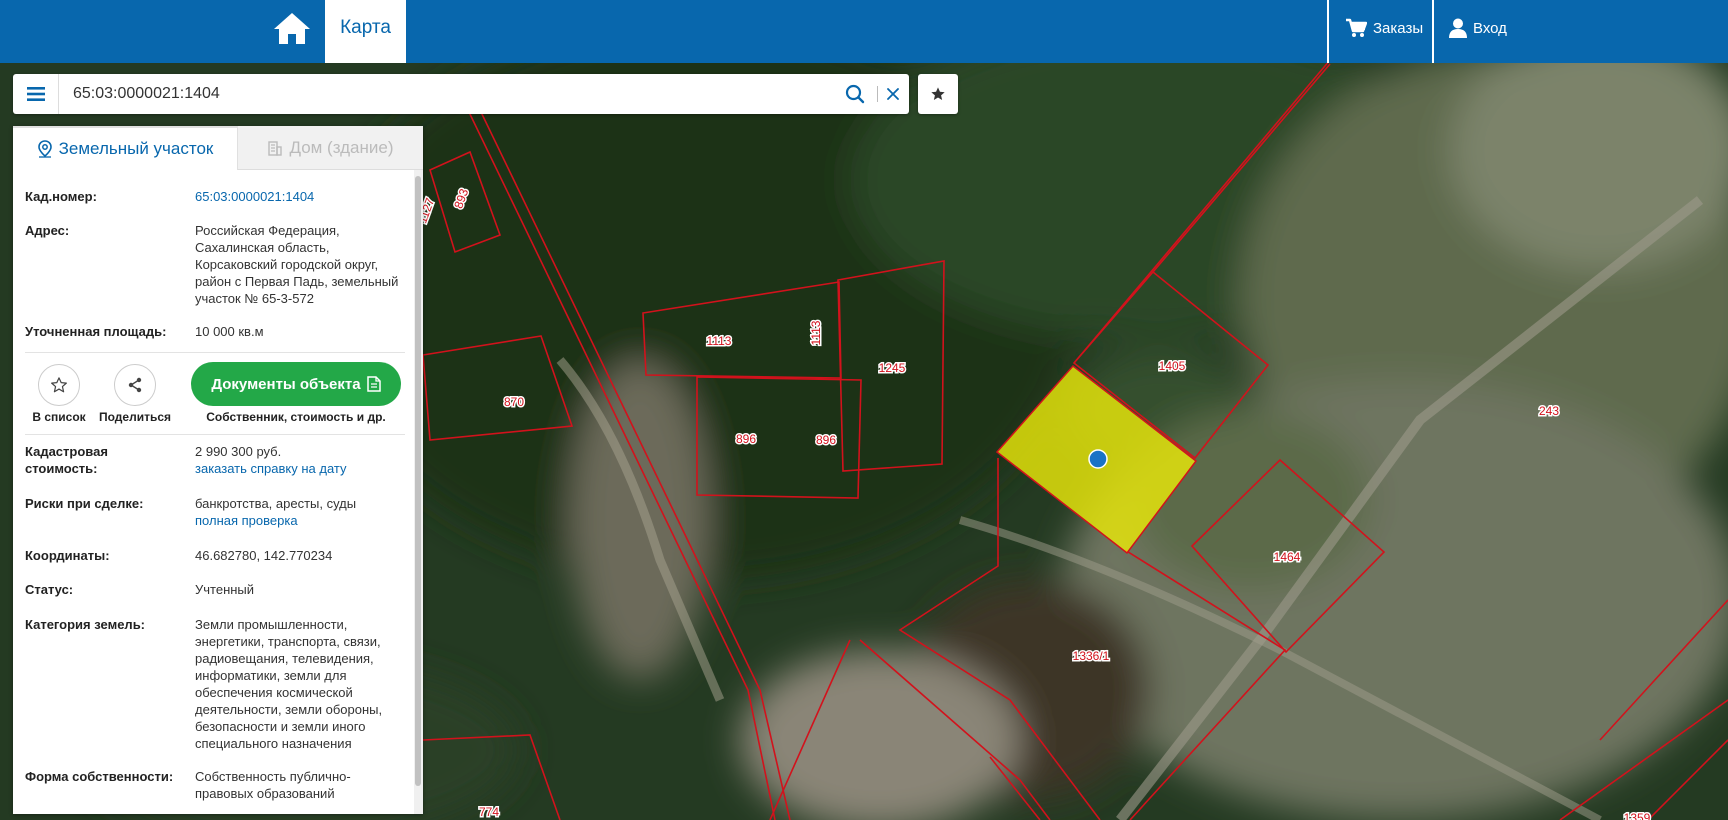  Describe the element at coordinates (489, 812) in the screenshot. I see `parcel-label-774: 774` at that location.